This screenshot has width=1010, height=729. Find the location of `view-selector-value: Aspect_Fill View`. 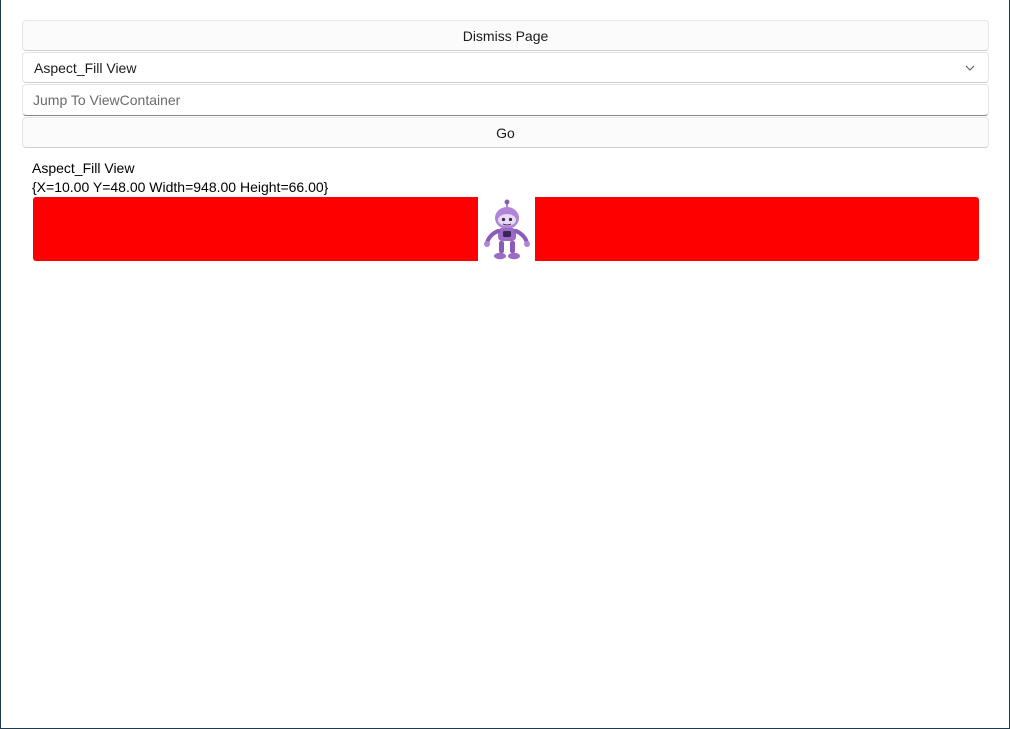

view-selector-value: Aspect_Fill View is located at coordinates (85, 68).